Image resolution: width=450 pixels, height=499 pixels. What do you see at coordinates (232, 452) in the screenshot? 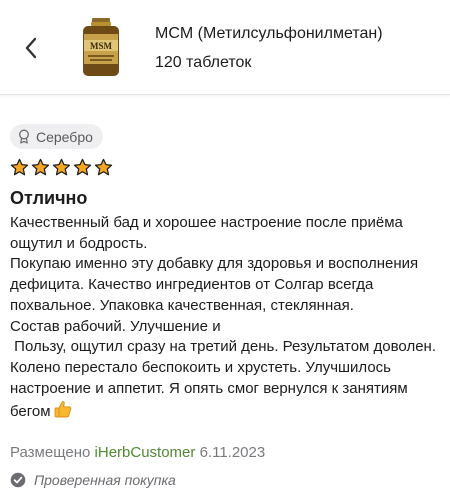
I see `review-date: 6.11.2023` at bounding box center [232, 452].